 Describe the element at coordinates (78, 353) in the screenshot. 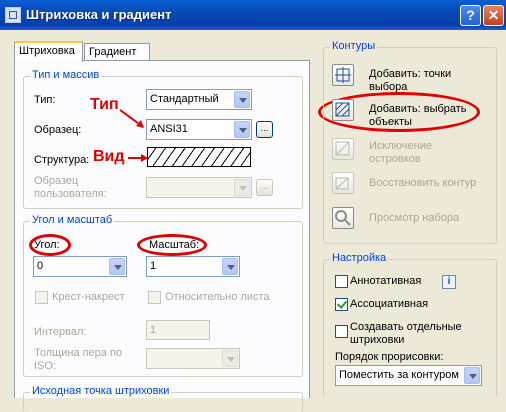

I see `pen-width-label-line1: Толщина пера по` at that location.